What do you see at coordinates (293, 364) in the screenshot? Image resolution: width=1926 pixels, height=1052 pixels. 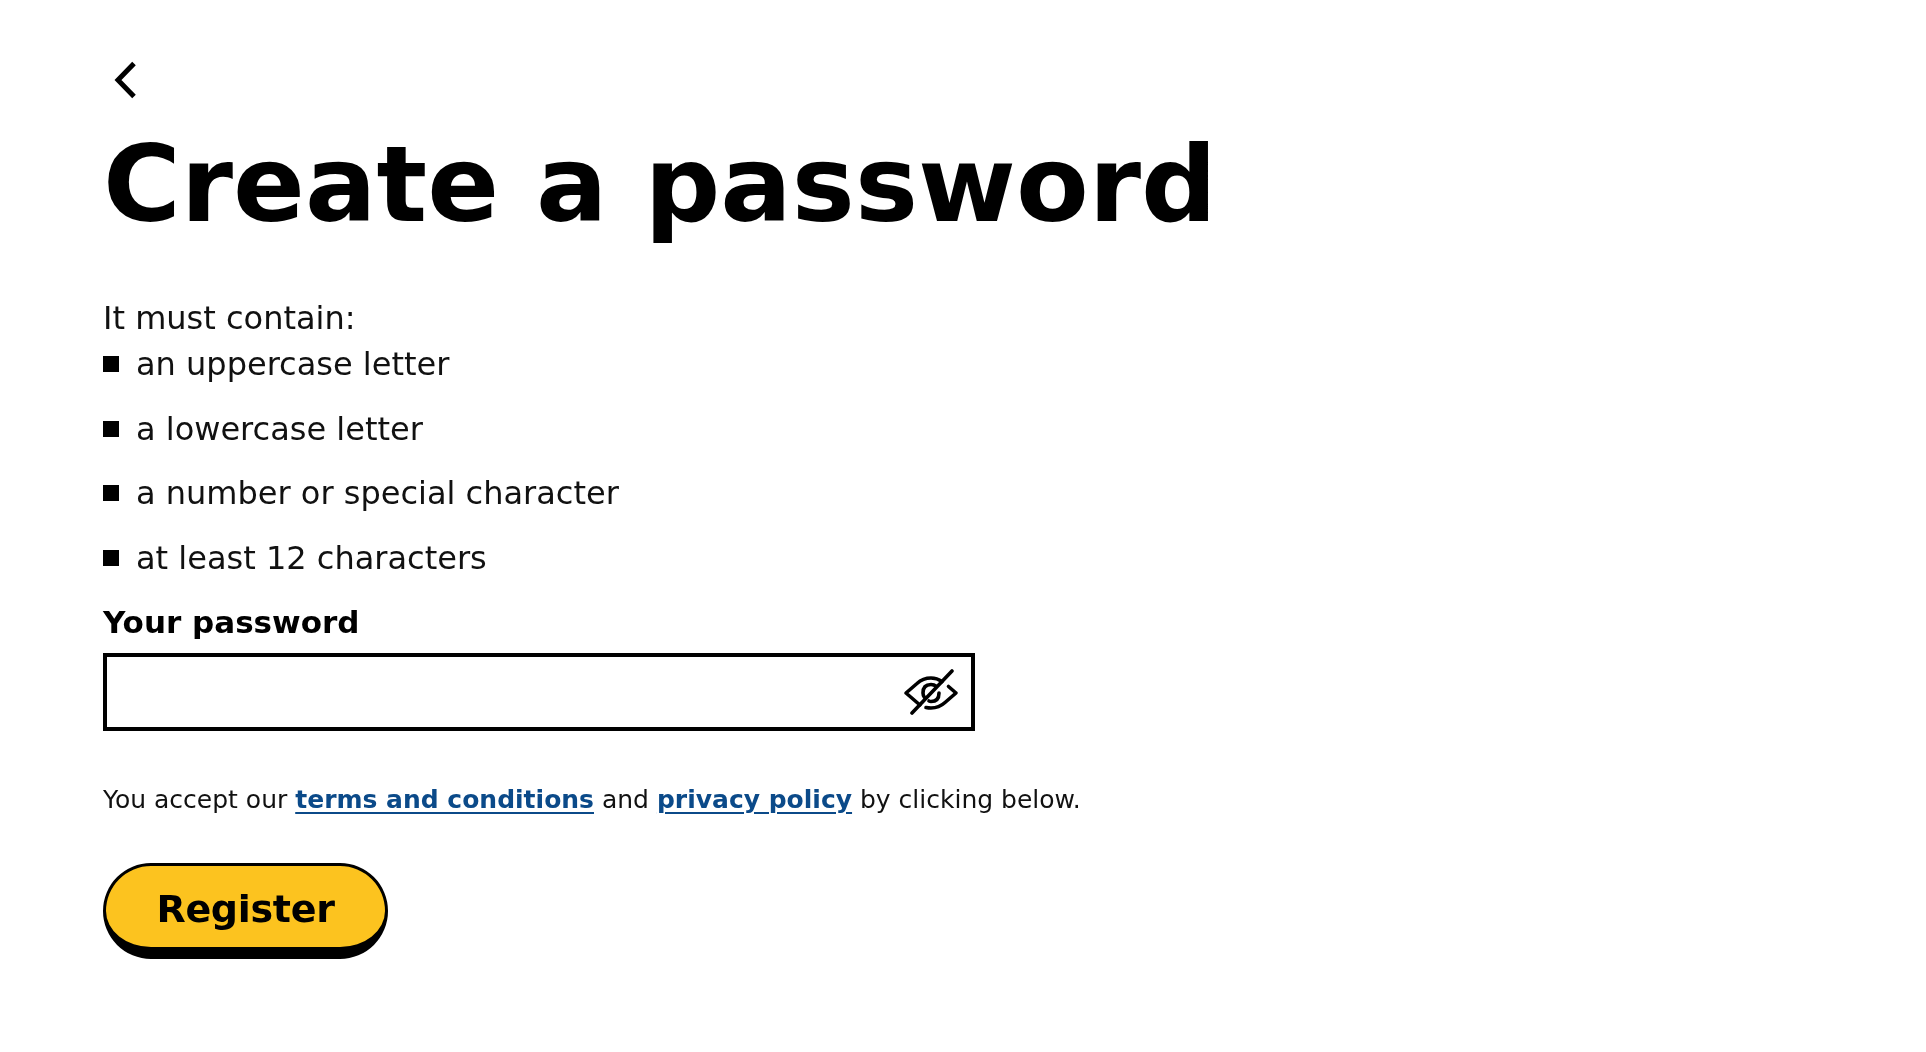 I see `requirement-text: an uppercase letter` at bounding box center [293, 364].